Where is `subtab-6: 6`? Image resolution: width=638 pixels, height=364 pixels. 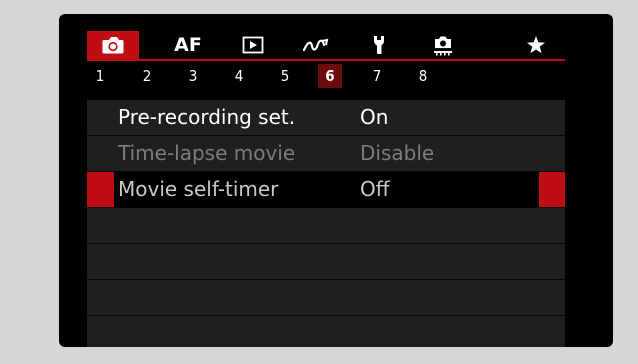 subtab-6: 6 is located at coordinates (330, 76).